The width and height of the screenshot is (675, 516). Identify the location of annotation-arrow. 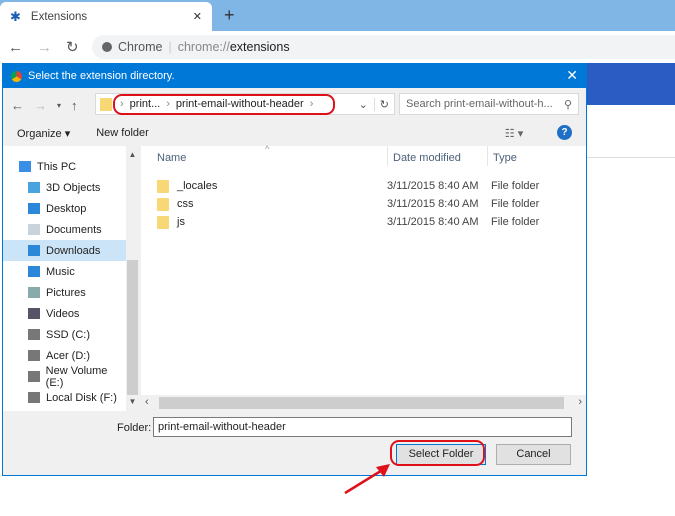
(367, 479).